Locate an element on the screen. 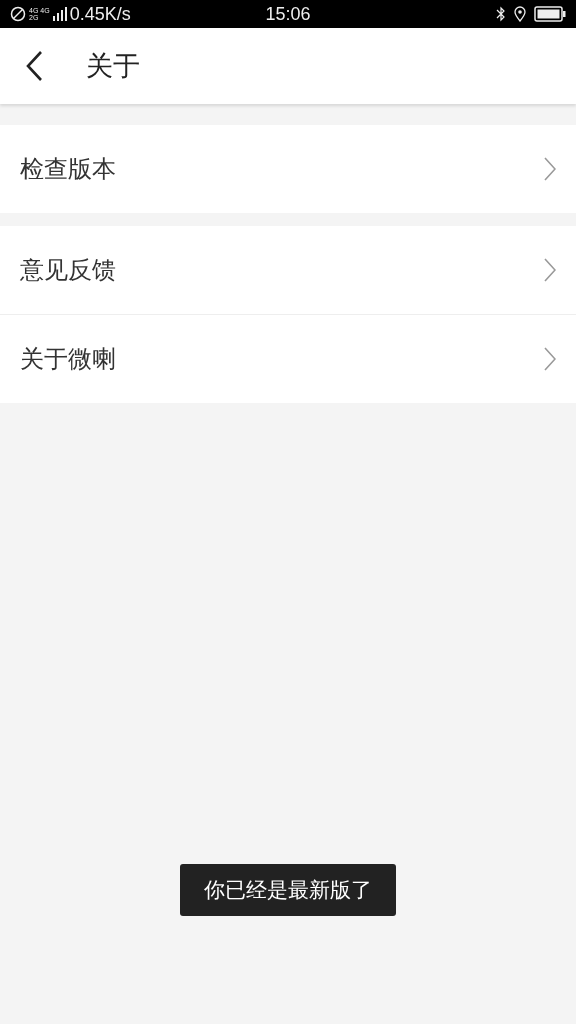 This screenshot has width=576, height=1024. network-speed: 0.45K/s is located at coordinates (100, 14).